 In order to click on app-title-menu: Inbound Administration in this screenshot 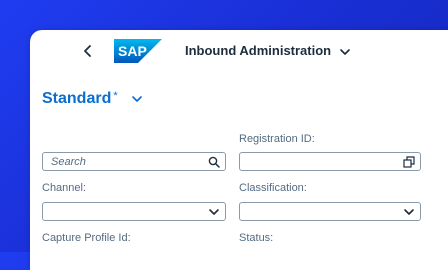, I will do `click(267, 50)`.